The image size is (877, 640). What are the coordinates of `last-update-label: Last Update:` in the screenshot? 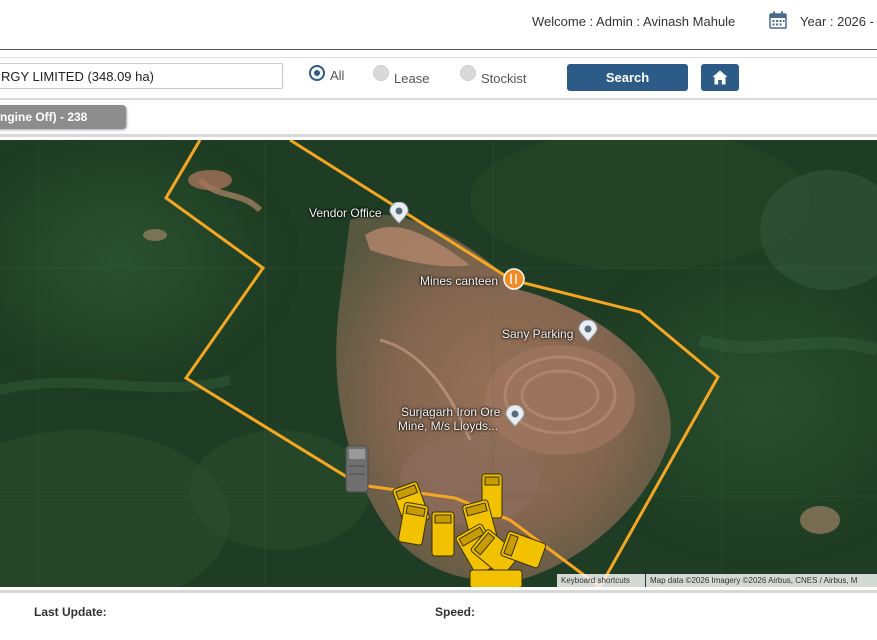 It's located at (70, 612).